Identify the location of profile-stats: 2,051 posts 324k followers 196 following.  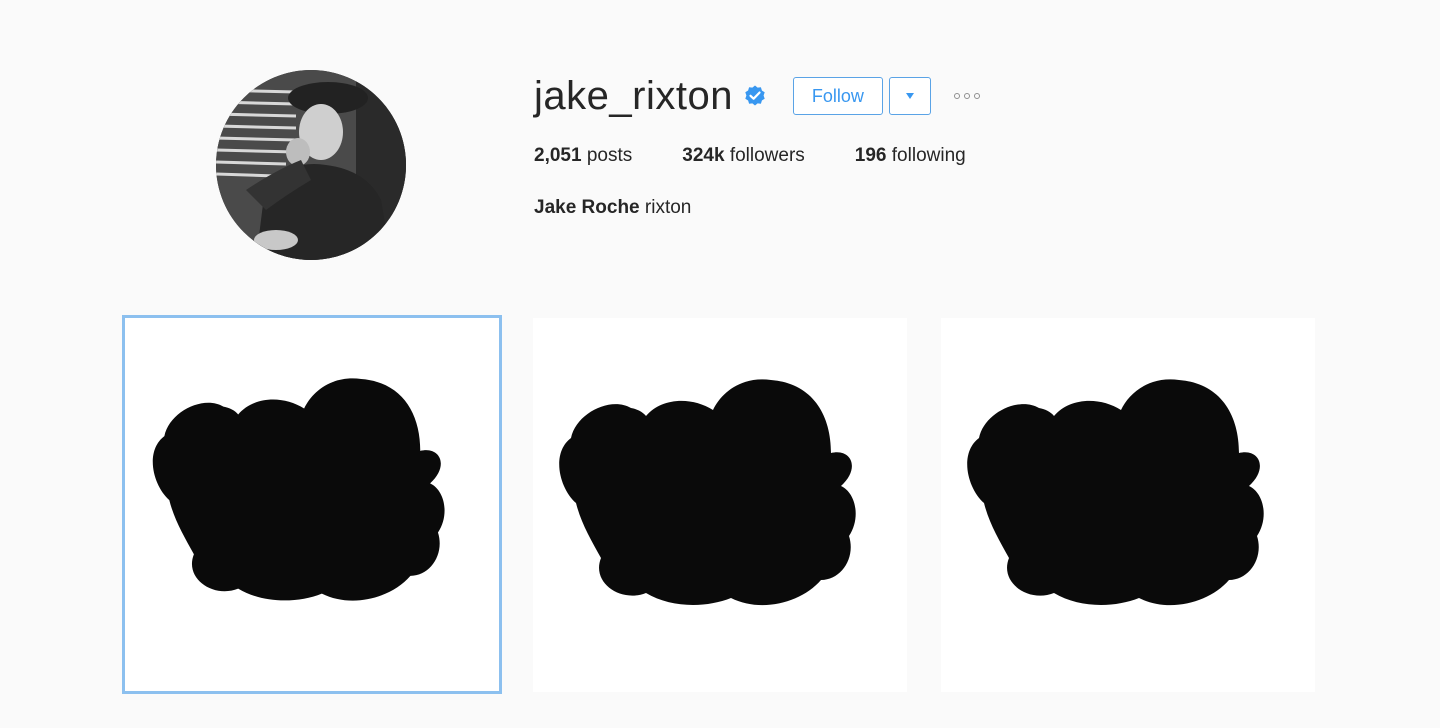
(775, 156).